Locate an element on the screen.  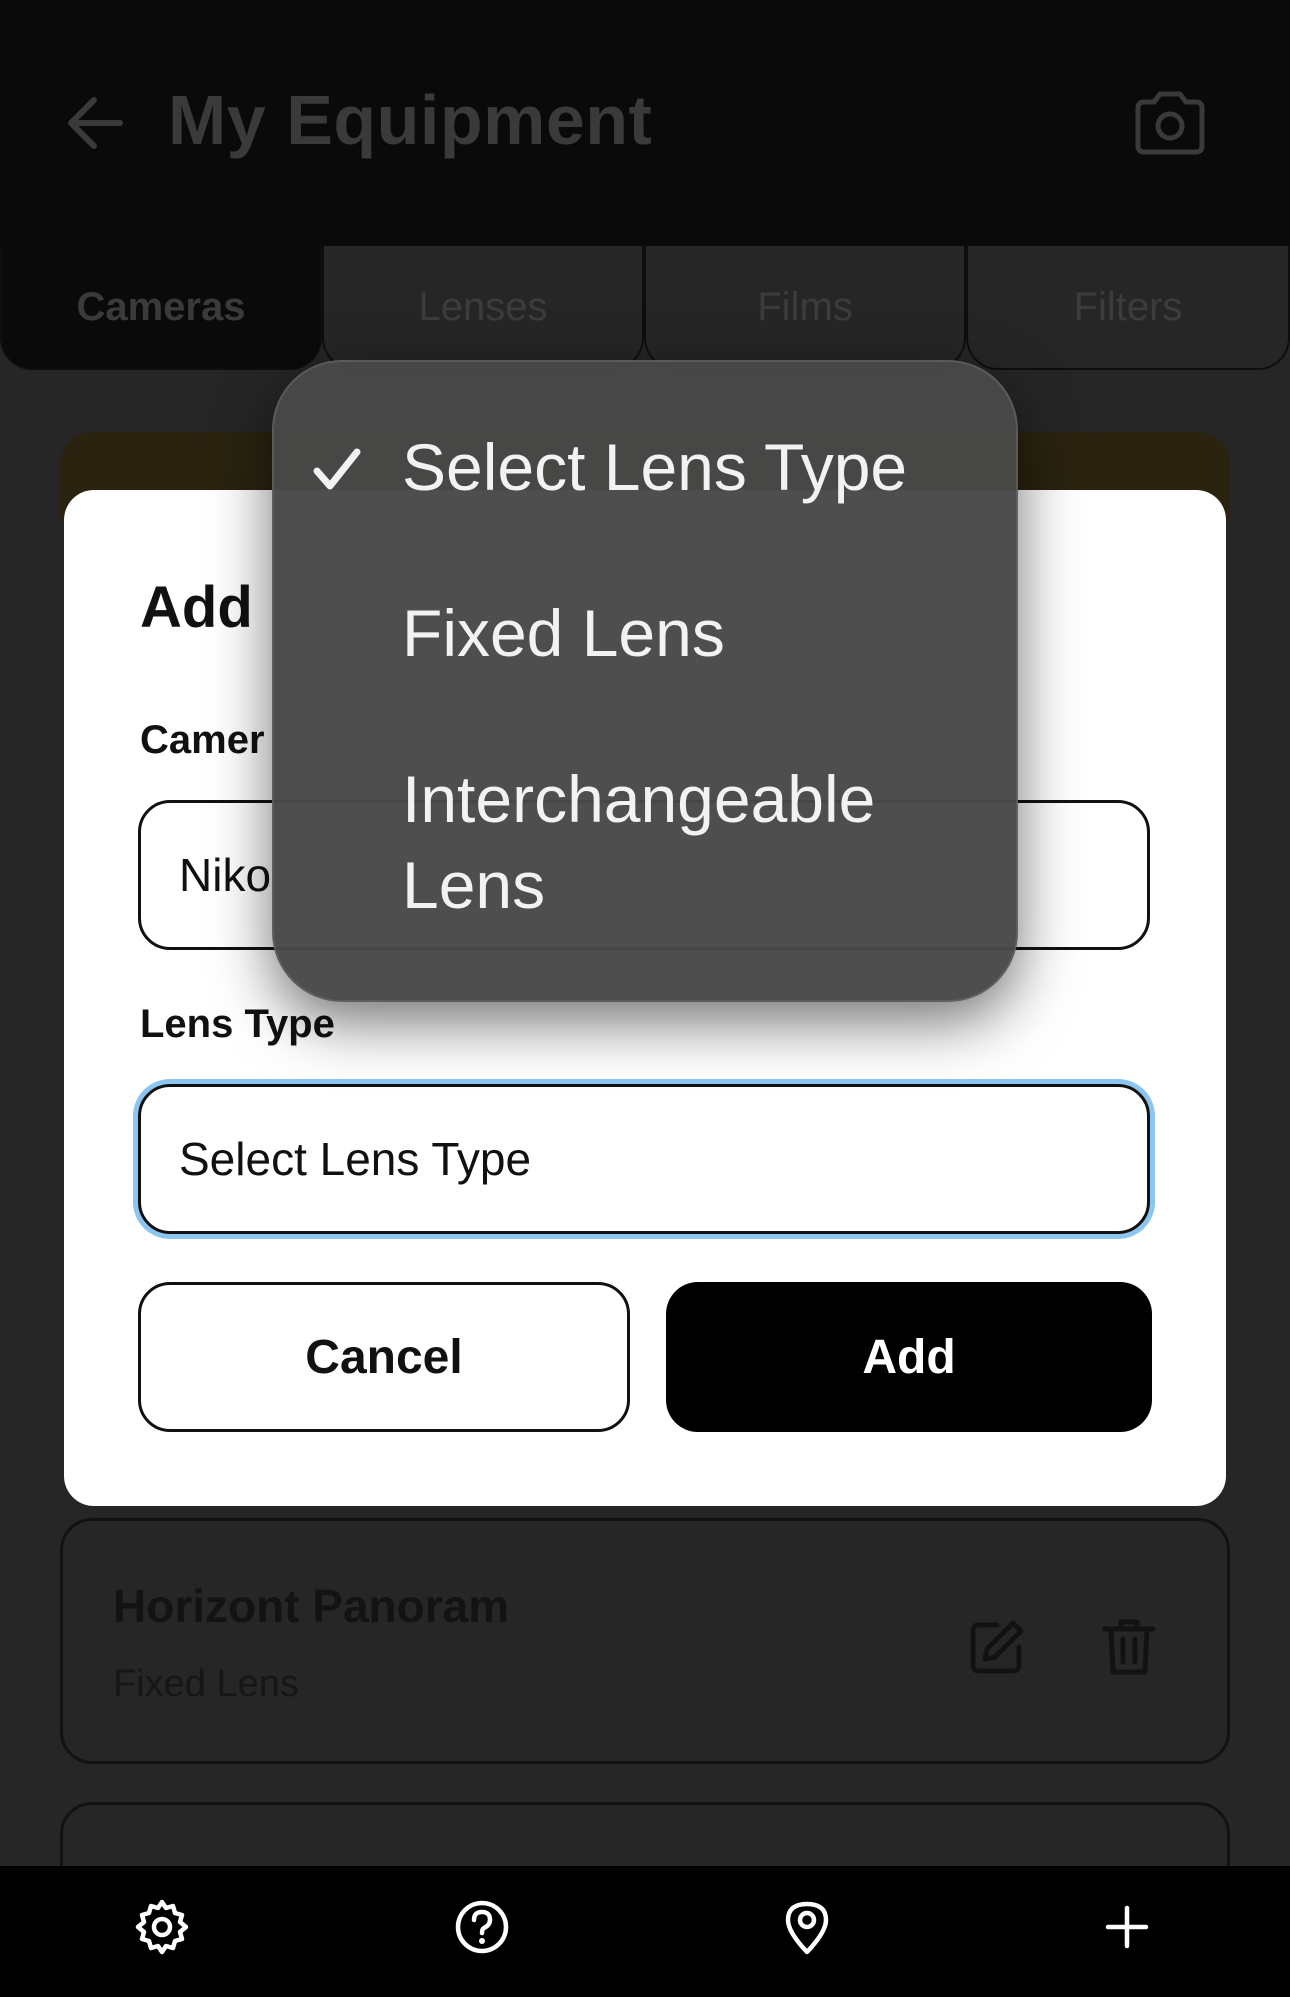
equipment-tabs: Cameras Lenses Films Filters is located at coordinates (645, 309).